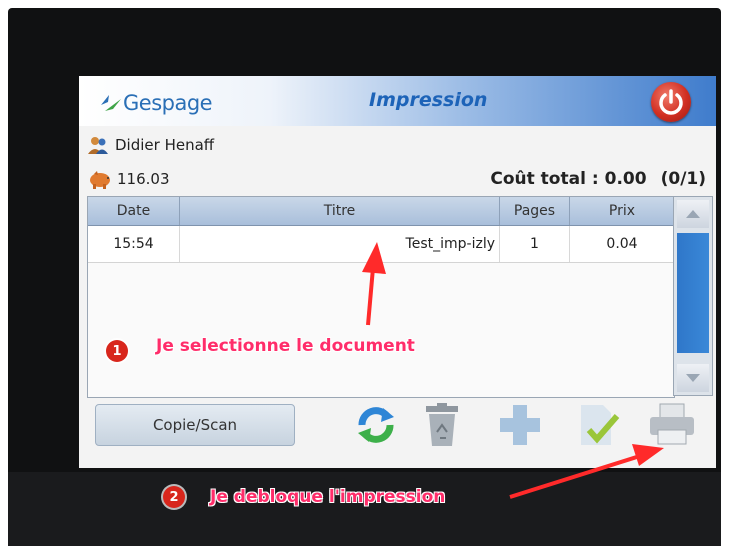 The width and height of the screenshot is (729, 546). I want to click on annotation-badge-2: 2, so click(174, 497).